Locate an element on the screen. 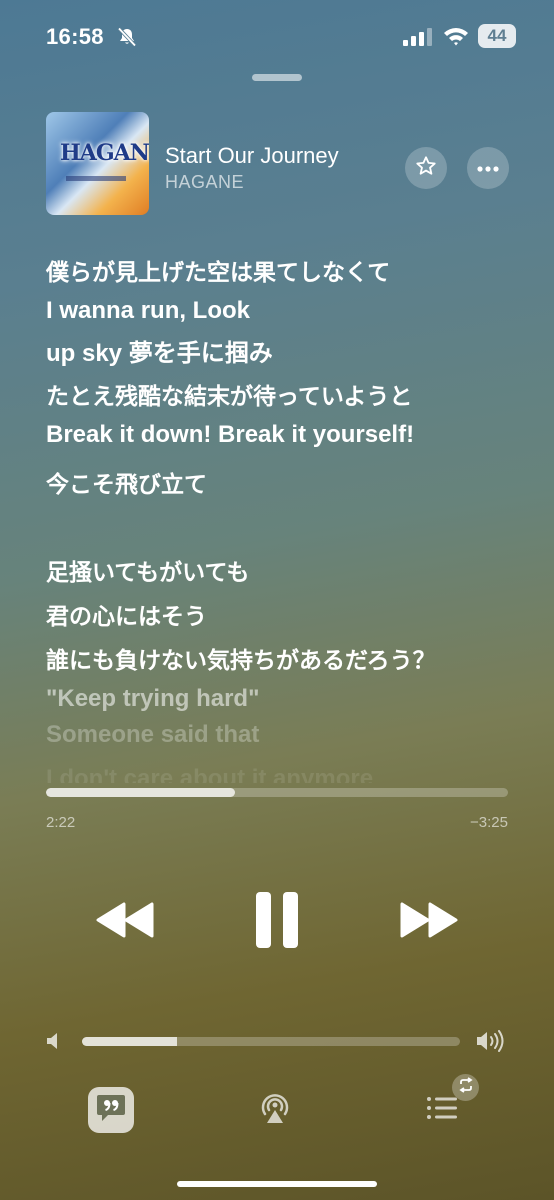 The width and height of the screenshot is (554, 1200). repeat-icon is located at coordinates (466, 1087).